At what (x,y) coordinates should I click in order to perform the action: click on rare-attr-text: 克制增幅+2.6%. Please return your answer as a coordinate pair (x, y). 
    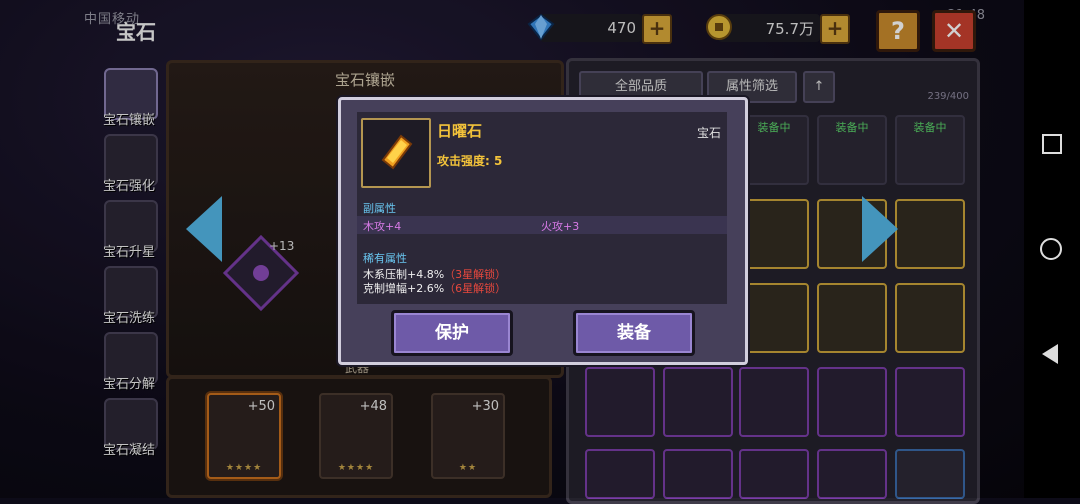
    Looking at the image, I should click on (404, 288).